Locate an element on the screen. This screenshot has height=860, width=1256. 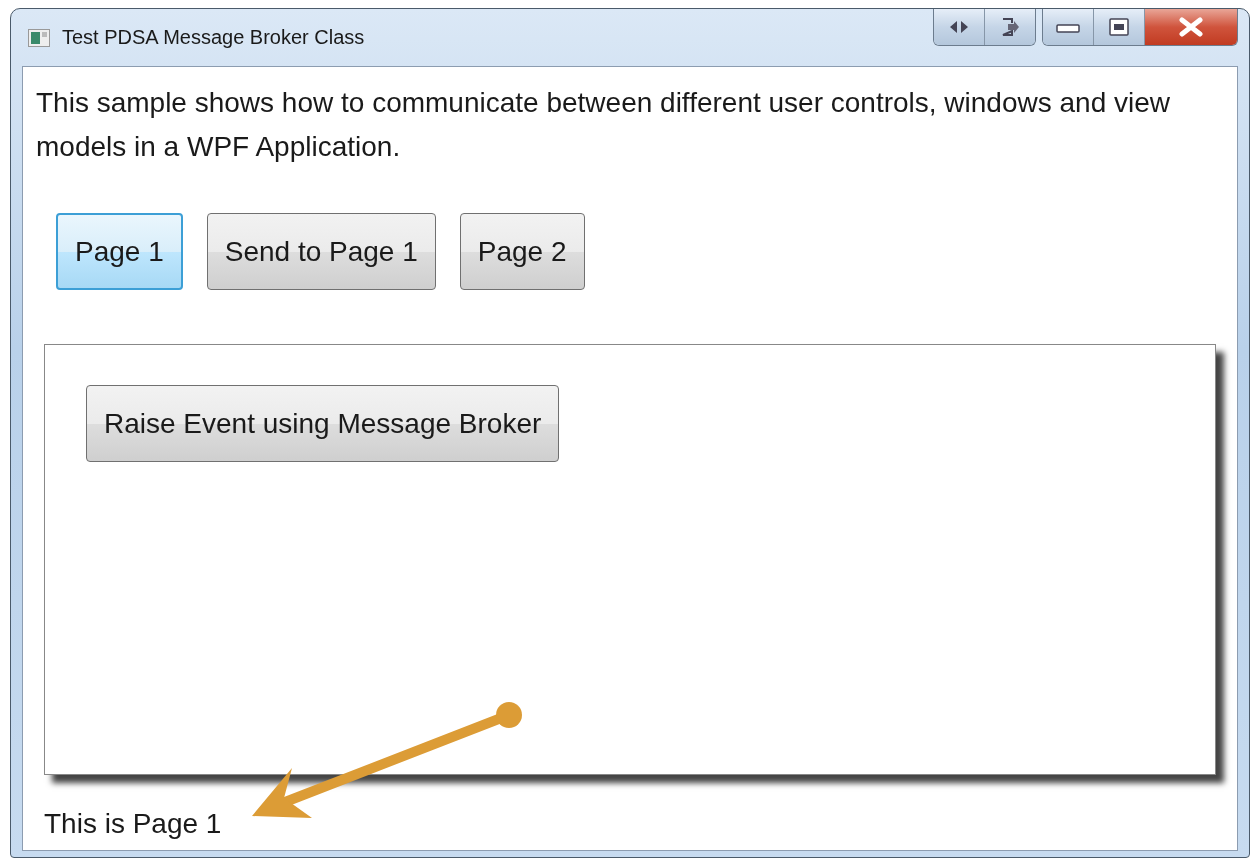
maximize-icon is located at coordinates (1119, 27).